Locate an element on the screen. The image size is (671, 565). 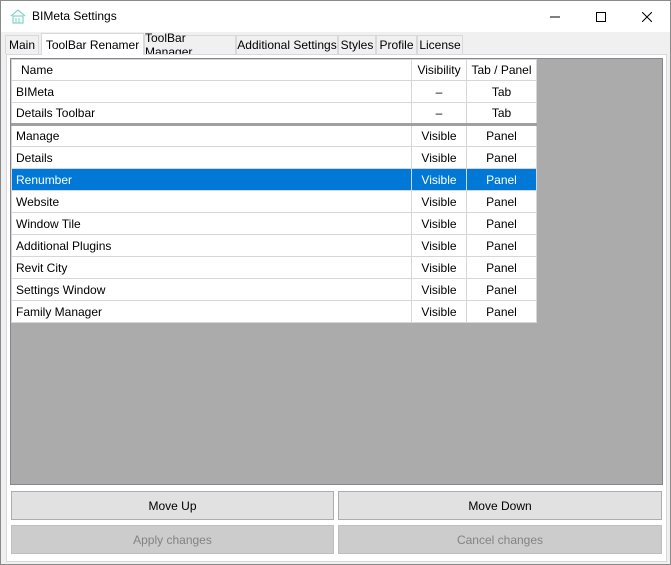
row-name: Details is located at coordinates (211, 157).